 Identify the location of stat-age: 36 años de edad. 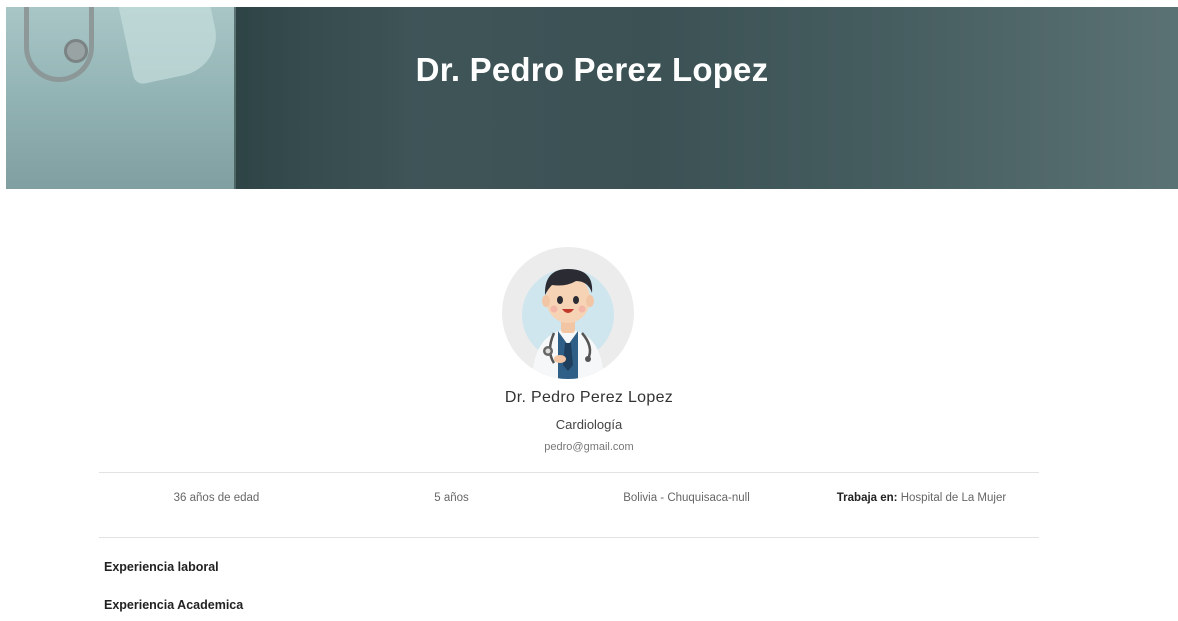
(216, 498).